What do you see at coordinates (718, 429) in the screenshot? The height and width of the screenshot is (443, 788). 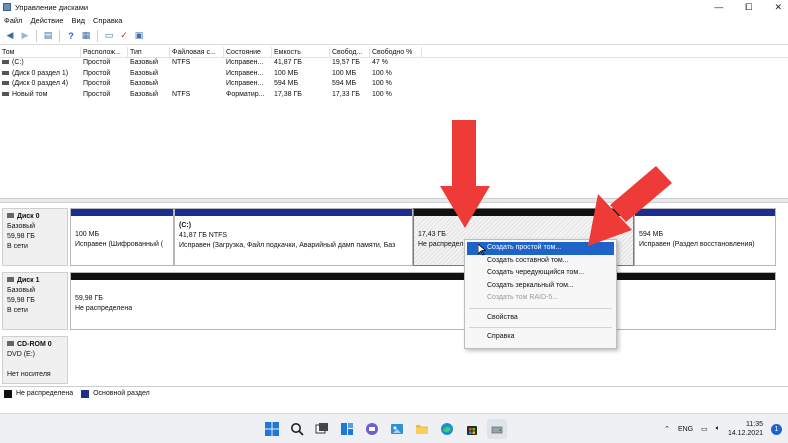 I see `volume-icon: 🔈︎` at bounding box center [718, 429].